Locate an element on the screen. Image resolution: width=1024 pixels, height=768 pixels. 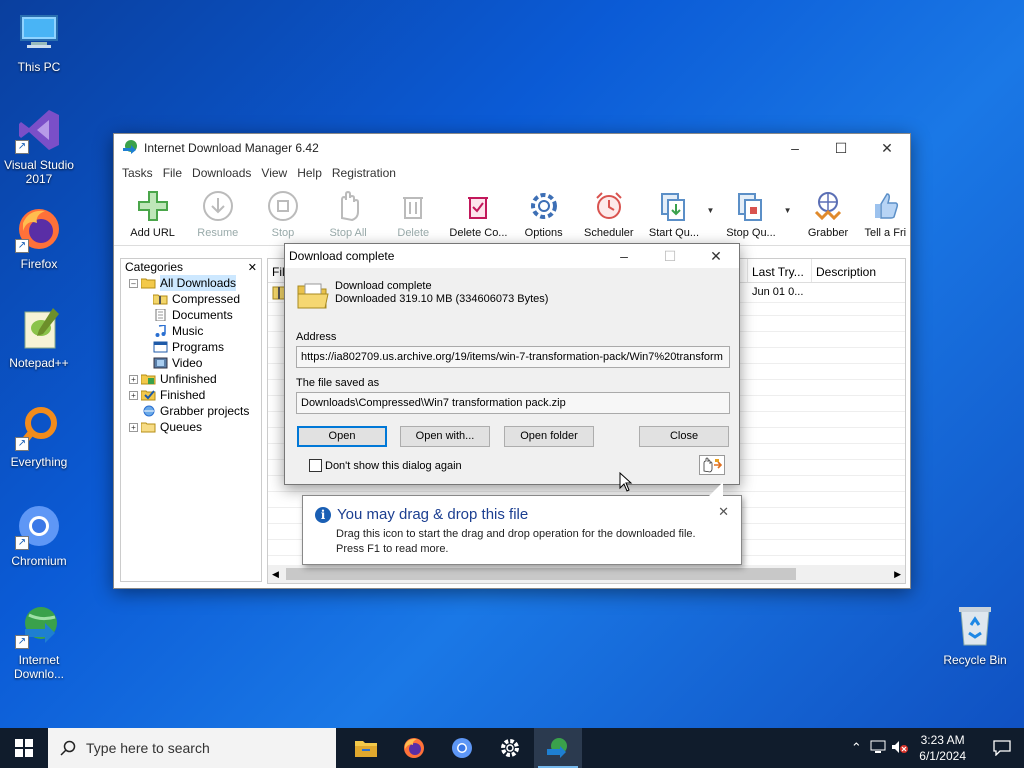
tree-item-grabber-projects: Grabber projects is located at coordinates (191, 411).